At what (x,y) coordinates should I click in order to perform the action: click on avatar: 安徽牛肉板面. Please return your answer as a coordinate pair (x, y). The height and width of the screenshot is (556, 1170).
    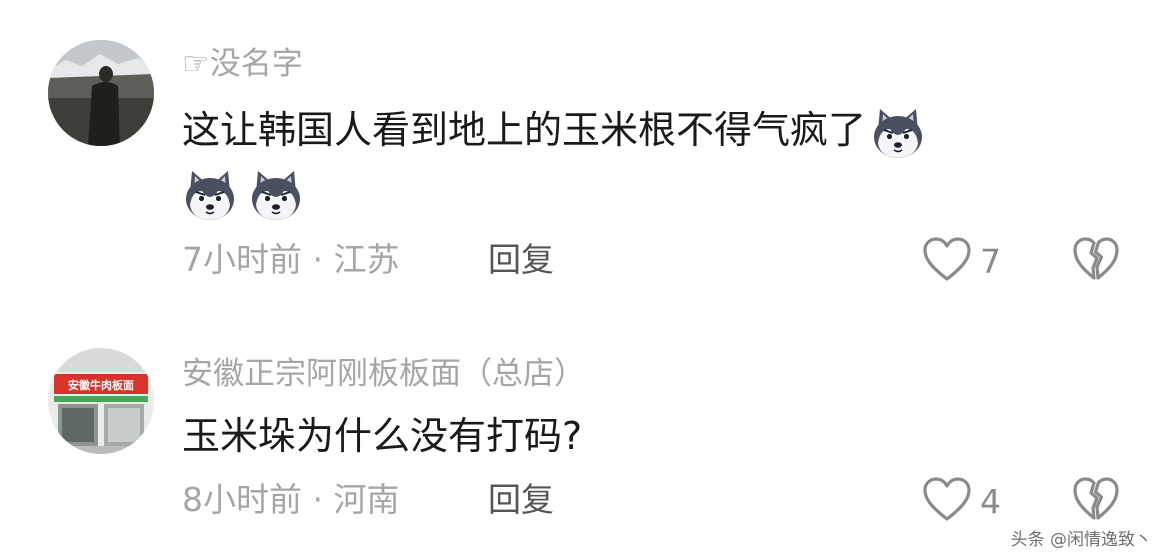
    Looking at the image, I should click on (101, 401).